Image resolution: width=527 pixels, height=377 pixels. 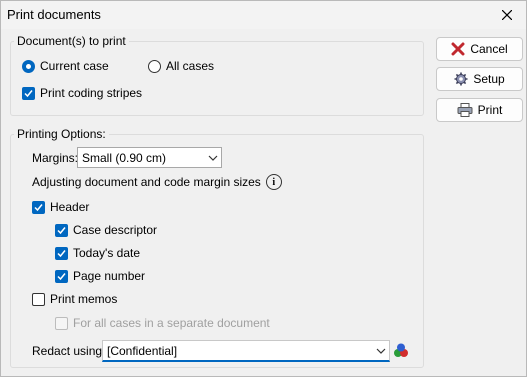 What do you see at coordinates (171, 323) in the screenshot?
I see `for-all-cases-label: For all cases in a separate document` at bounding box center [171, 323].